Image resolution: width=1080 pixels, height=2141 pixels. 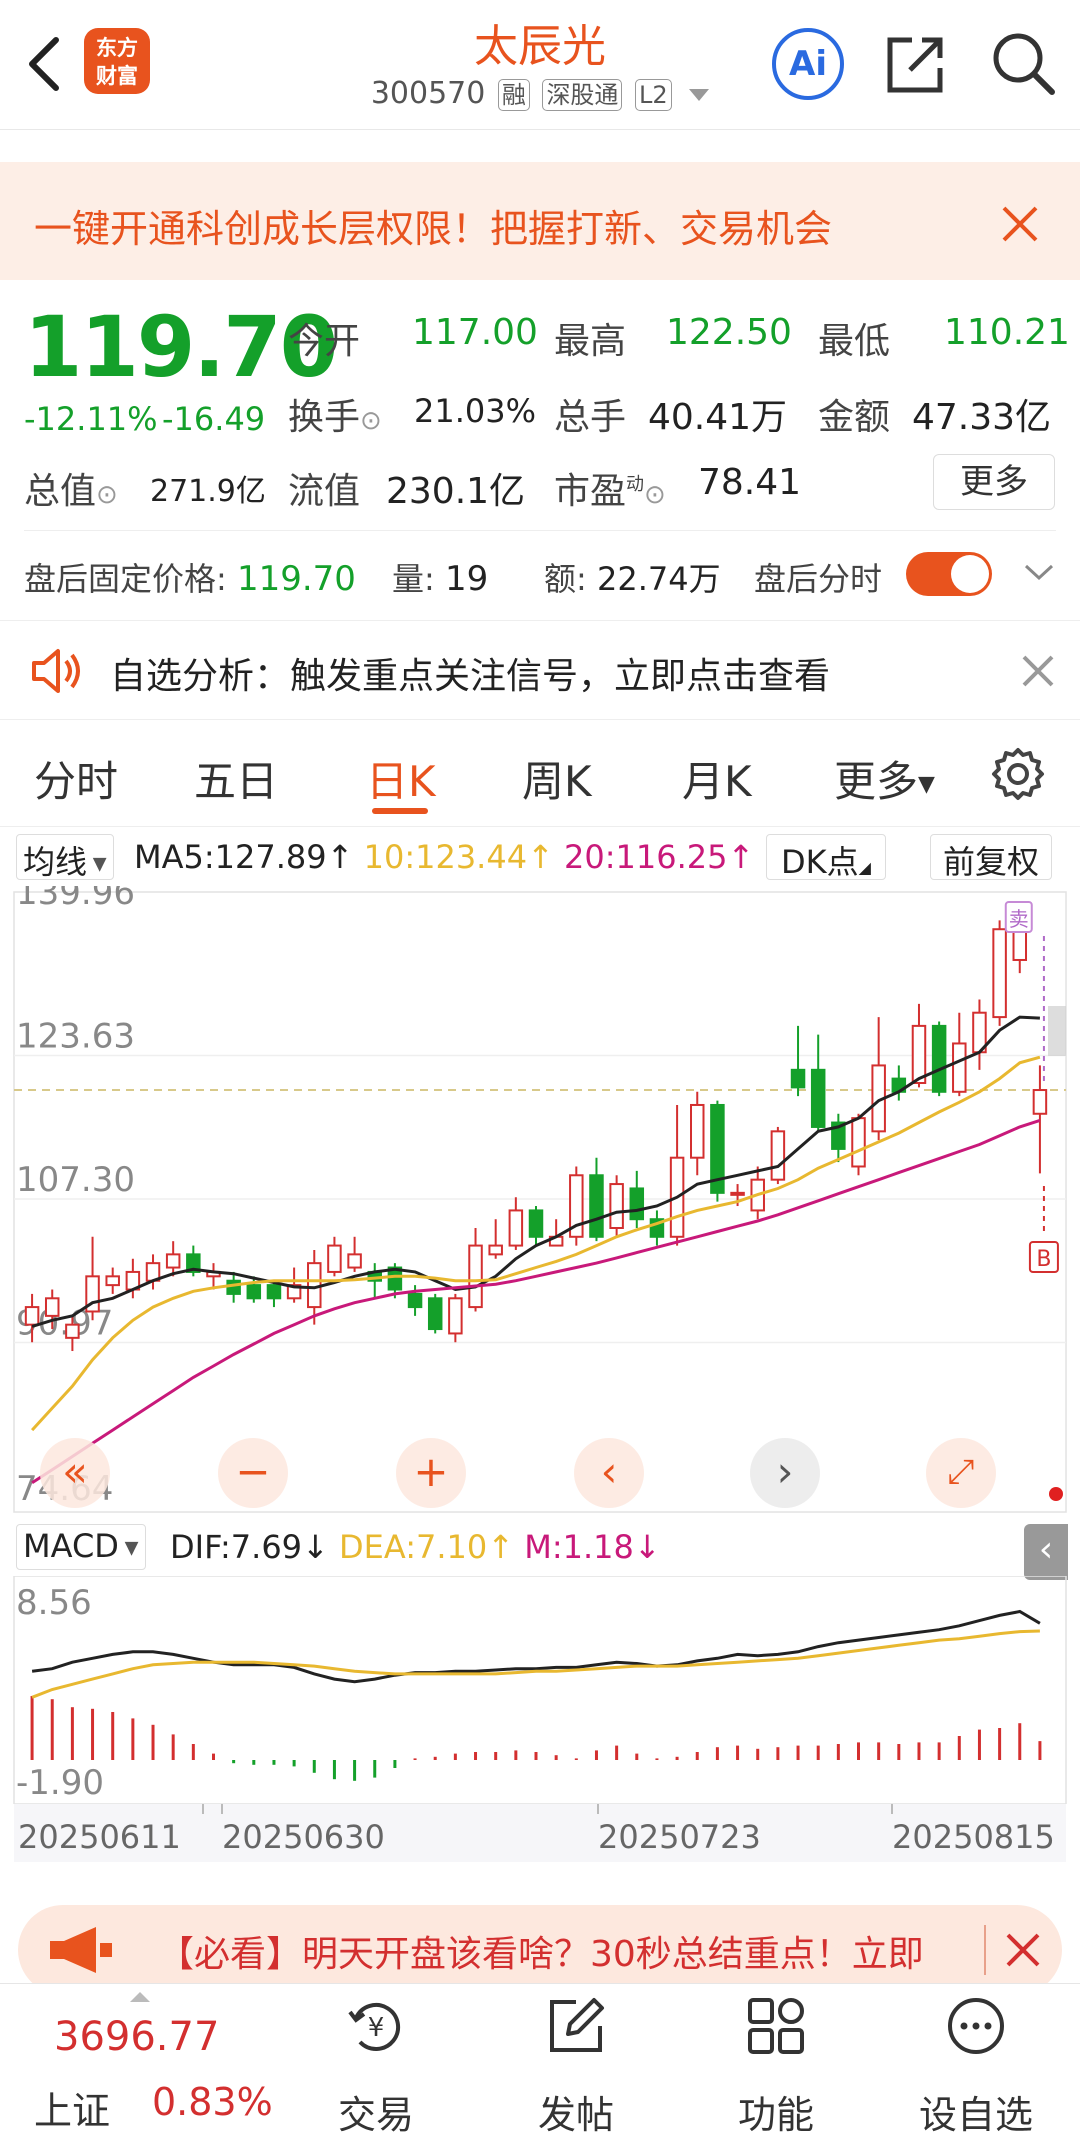 I want to click on trade-yen-icon: ¥, so click(x=374, y=2027).